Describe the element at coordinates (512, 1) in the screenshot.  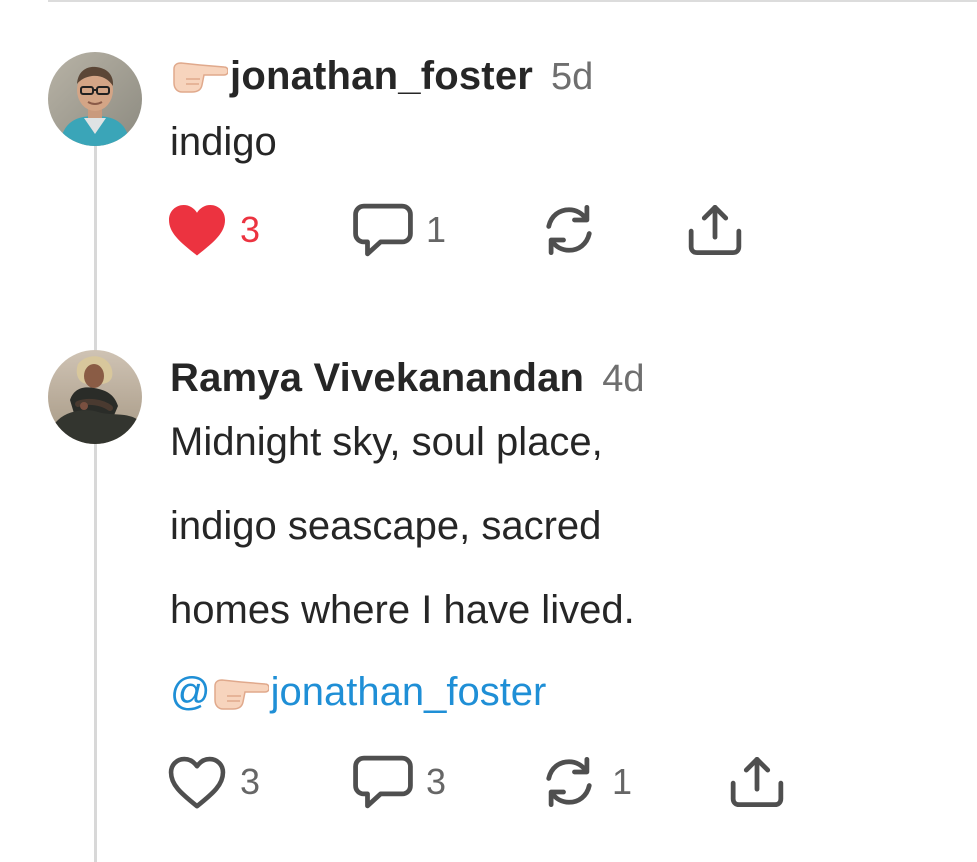
I see `top-divider` at that location.